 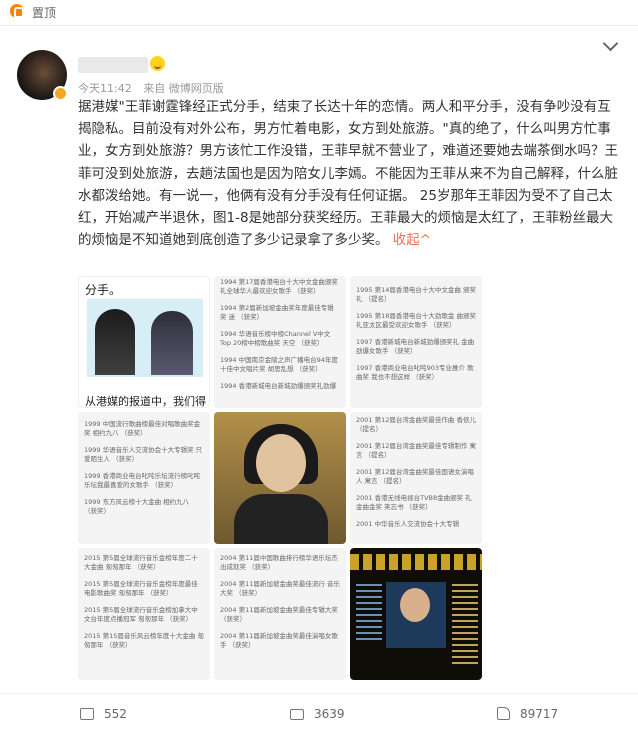 I want to click on share-button: 552, so click(x=103, y=714).